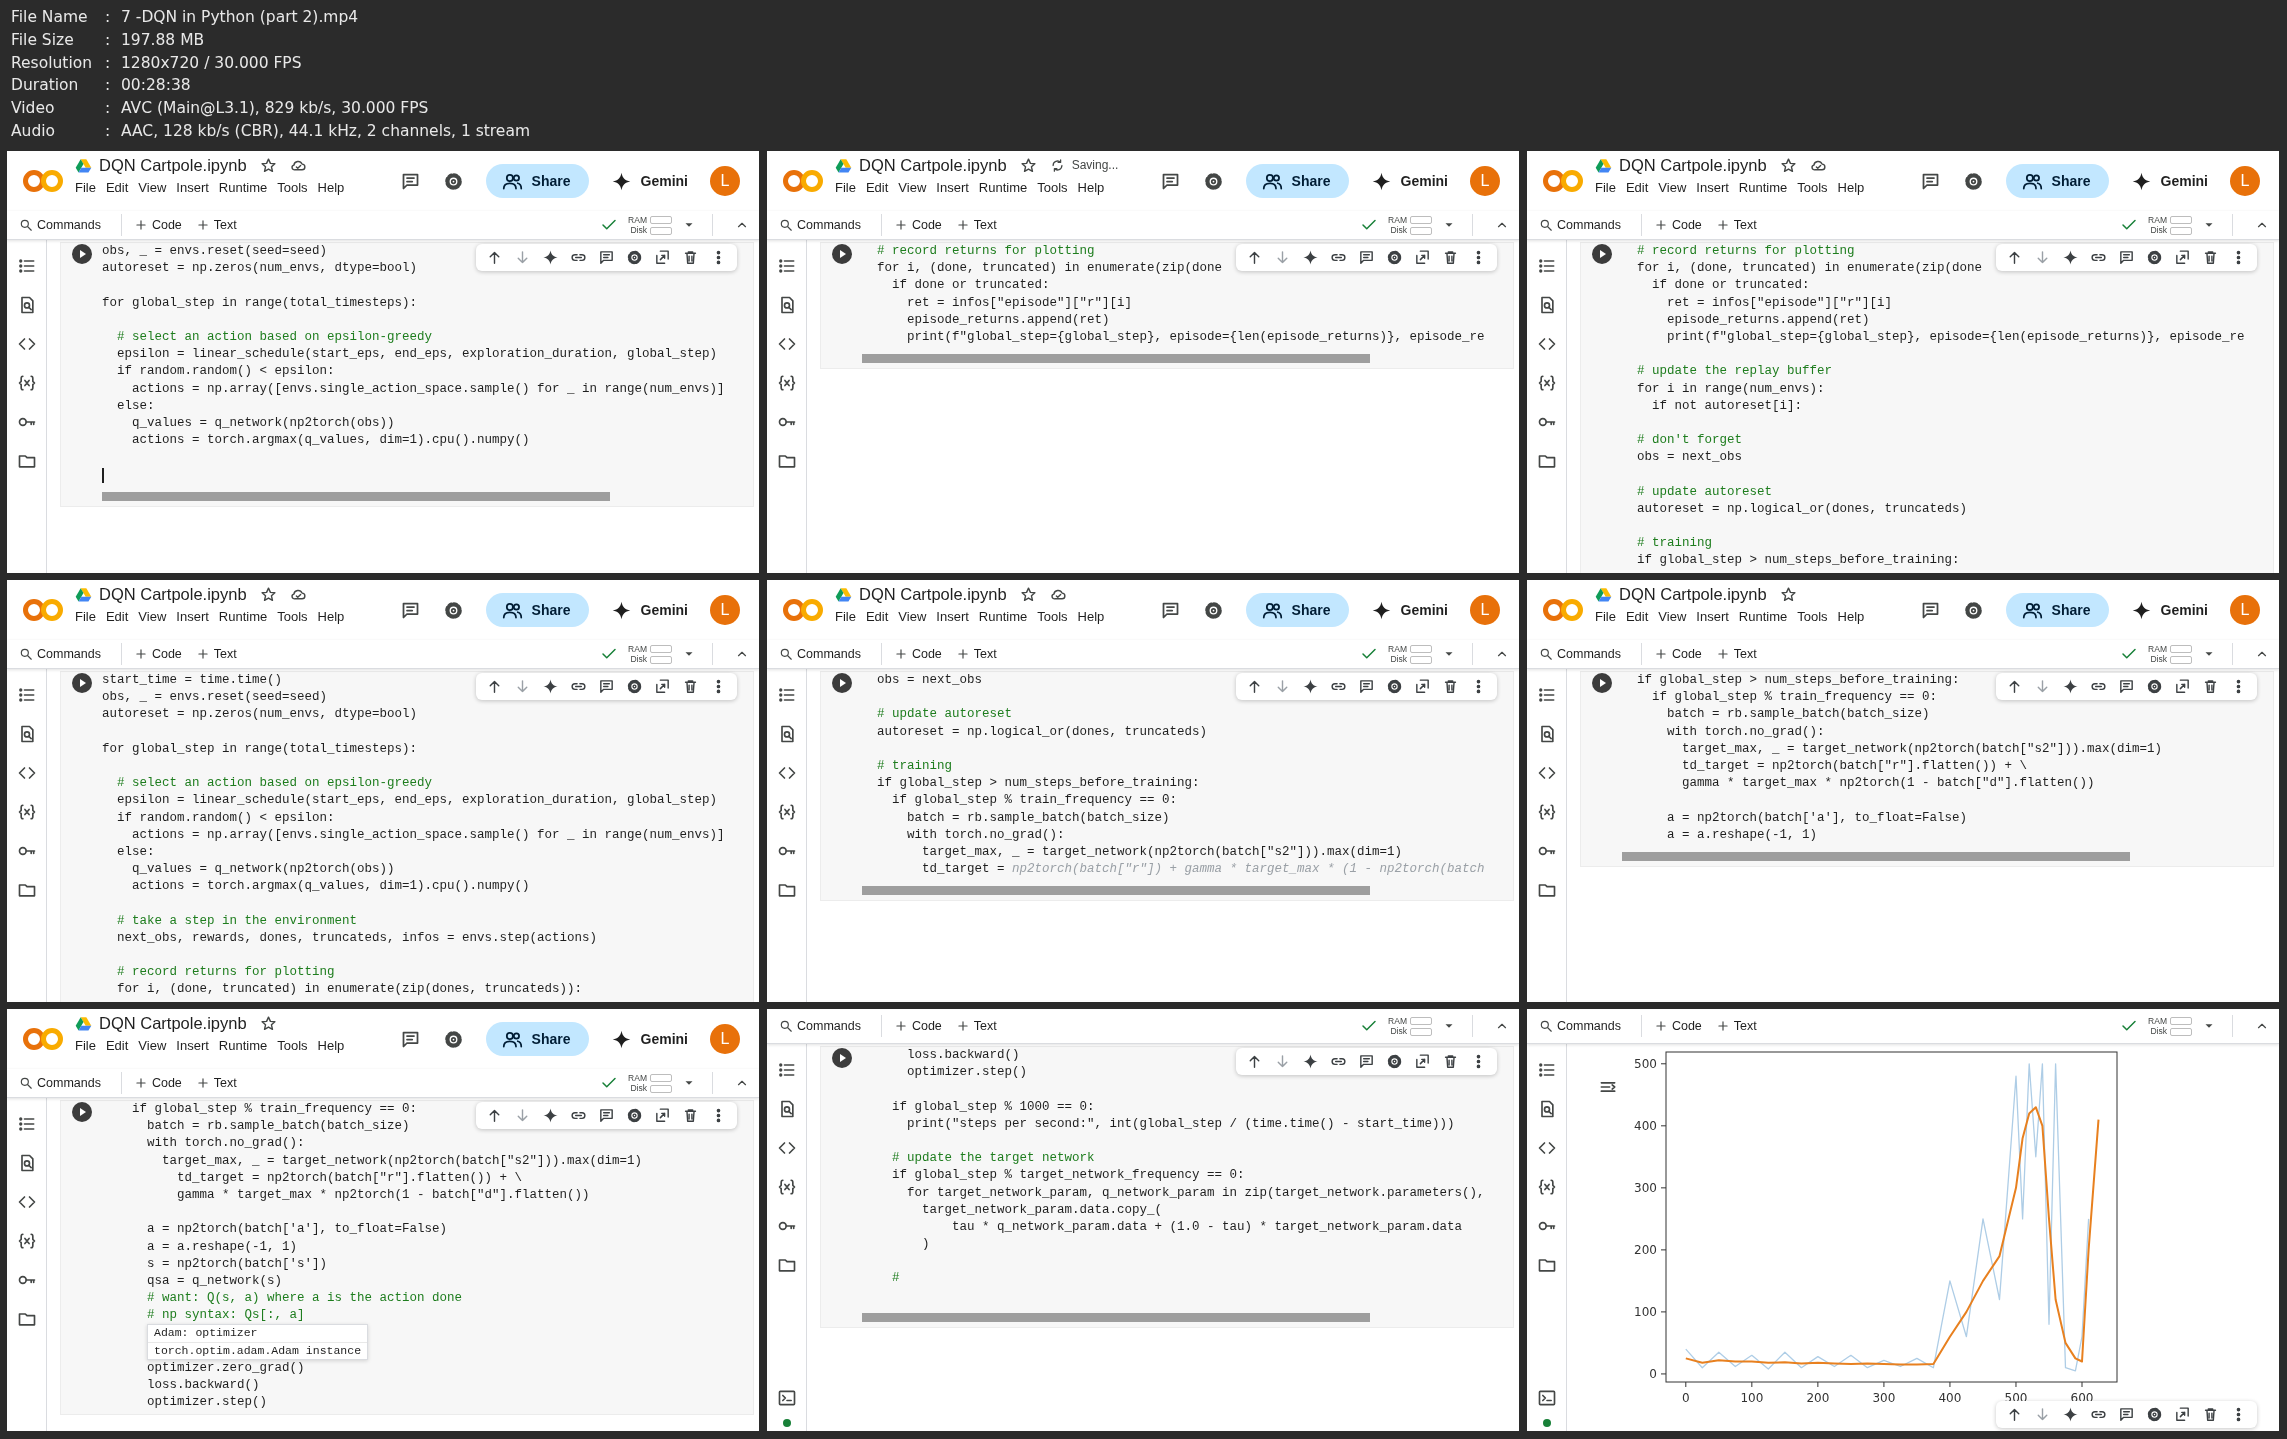 This screenshot has width=2287, height=1439. Describe the element at coordinates (258, 1350) in the screenshot. I see `tooltip-row: torch.optim.adam.Adam instance` at that location.